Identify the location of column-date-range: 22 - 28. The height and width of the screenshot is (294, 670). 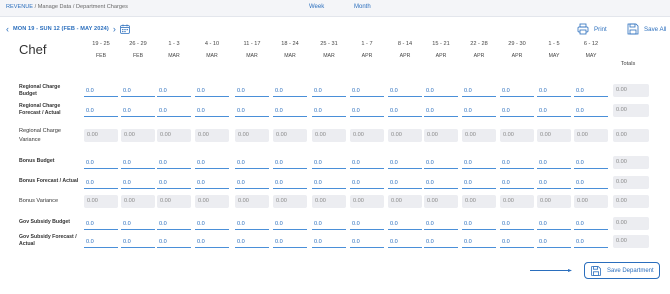
(479, 44).